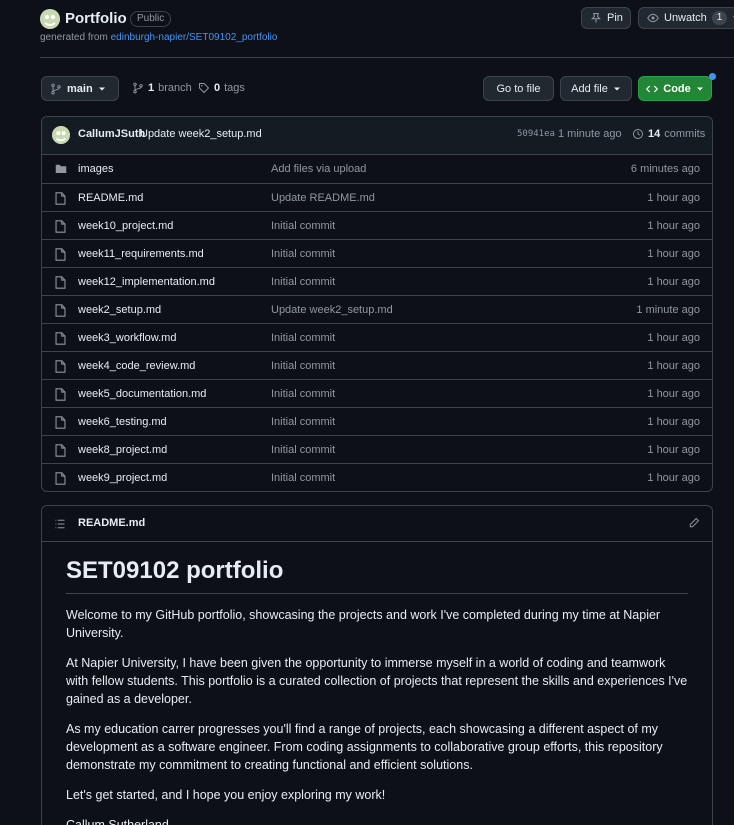  I want to click on commit-author: CallumJSuth, so click(111, 134).